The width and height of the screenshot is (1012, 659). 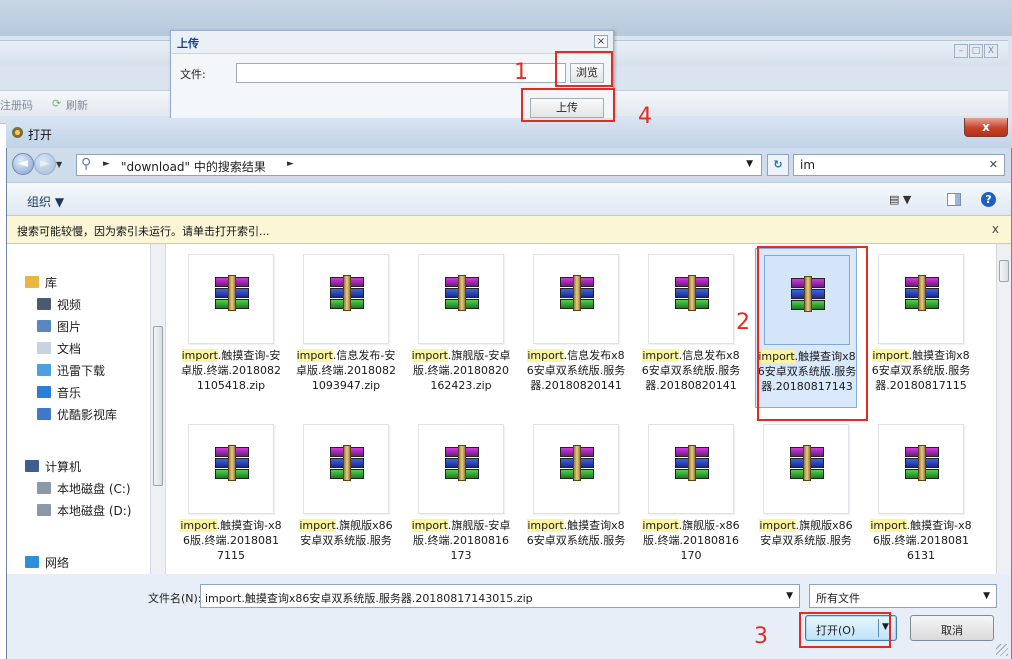 What do you see at coordinates (290, 164) in the screenshot?
I see `chevron-right-icon: ►` at bounding box center [290, 164].